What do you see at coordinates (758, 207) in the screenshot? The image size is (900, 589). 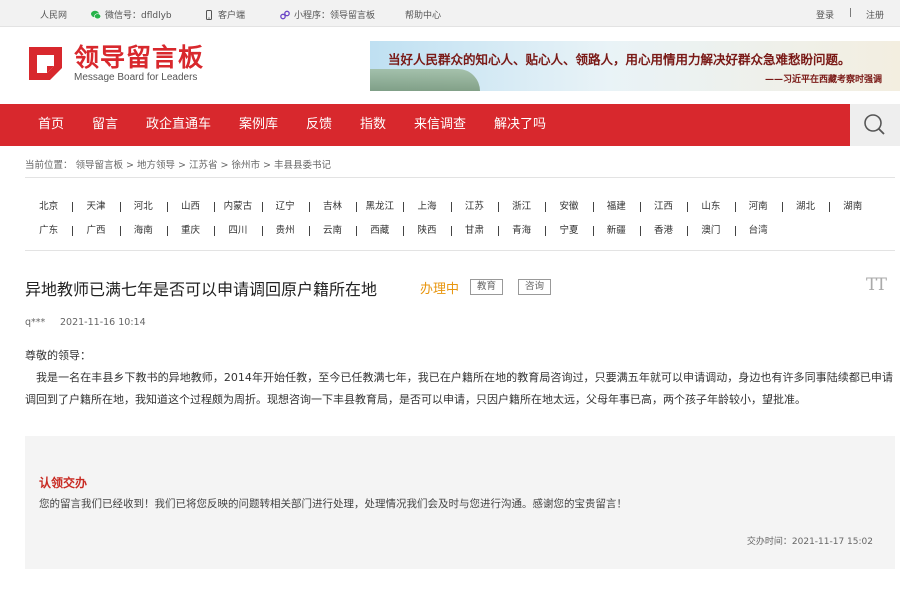 I see `province-link: 河南` at bounding box center [758, 207].